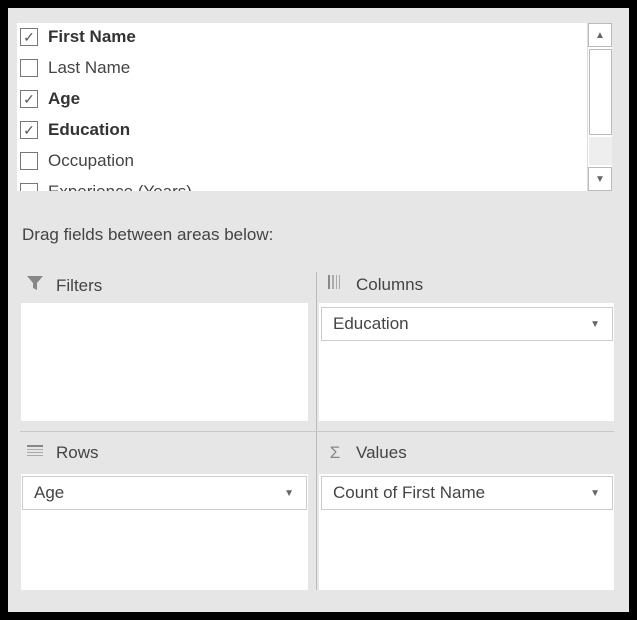  Describe the element at coordinates (148, 234) in the screenshot. I see `drag-instructions: Drag fields between areas below:` at that location.